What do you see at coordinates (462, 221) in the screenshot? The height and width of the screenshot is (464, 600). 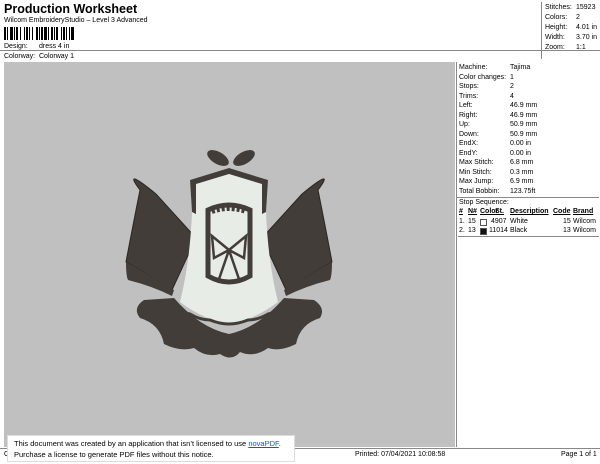 I see `row1-num: 1.` at bounding box center [462, 221].